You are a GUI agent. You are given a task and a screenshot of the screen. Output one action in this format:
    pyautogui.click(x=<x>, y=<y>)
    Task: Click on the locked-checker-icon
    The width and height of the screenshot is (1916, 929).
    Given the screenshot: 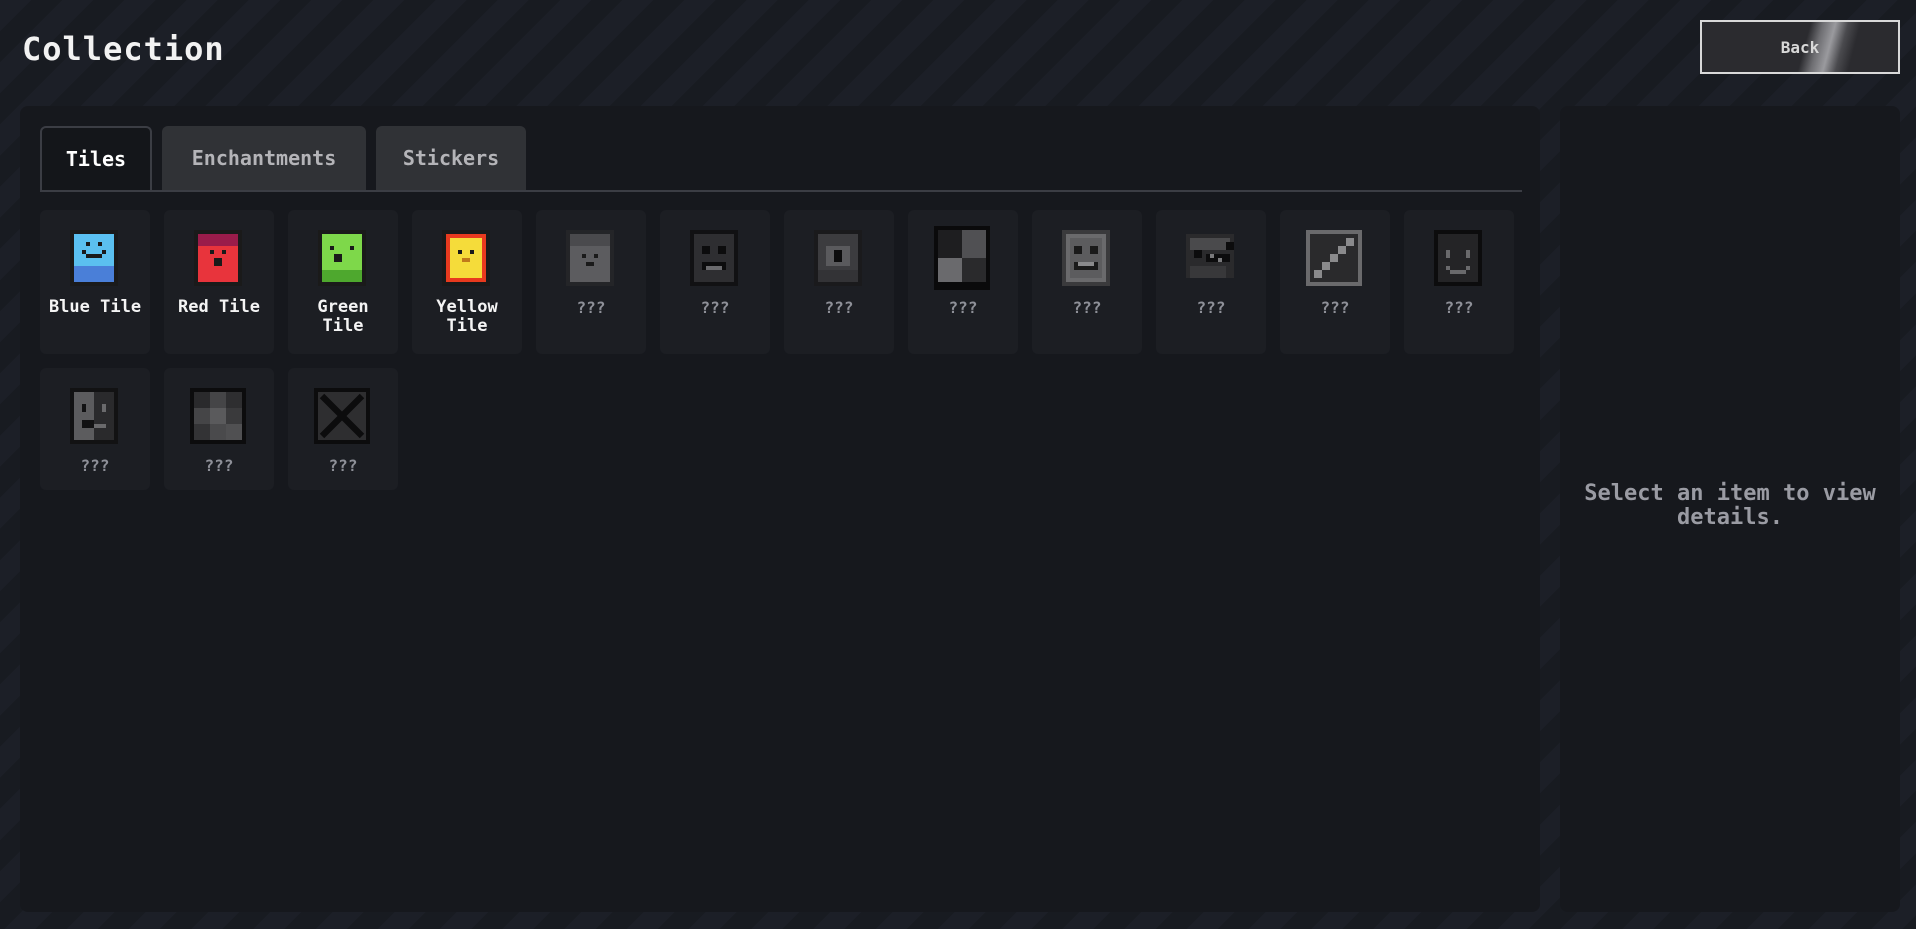 What is the action you would take?
    pyautogui.click(x=962, y=258)
    